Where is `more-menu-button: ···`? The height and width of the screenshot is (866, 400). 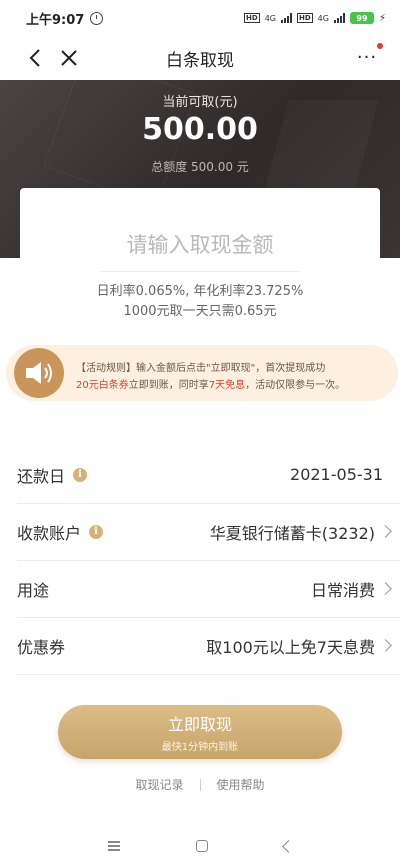 more-menu-button: ··· is located at coordinates (367, 57).